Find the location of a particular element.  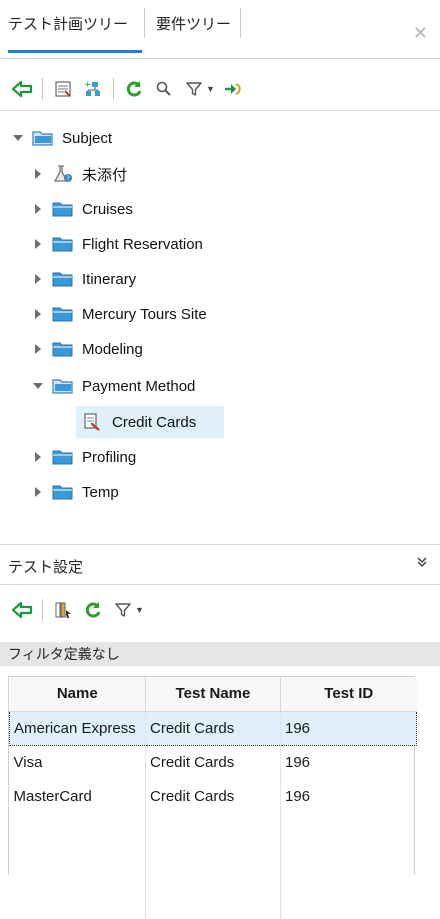

column-header-test-name: Test Name is located at coordinates (213, 694).